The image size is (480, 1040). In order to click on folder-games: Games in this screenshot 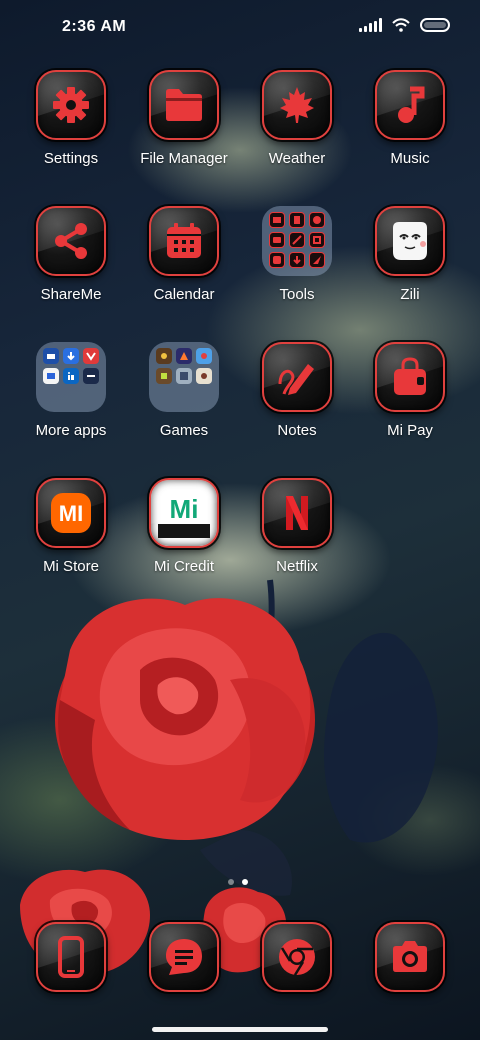, I will do `click(184, 390)`.